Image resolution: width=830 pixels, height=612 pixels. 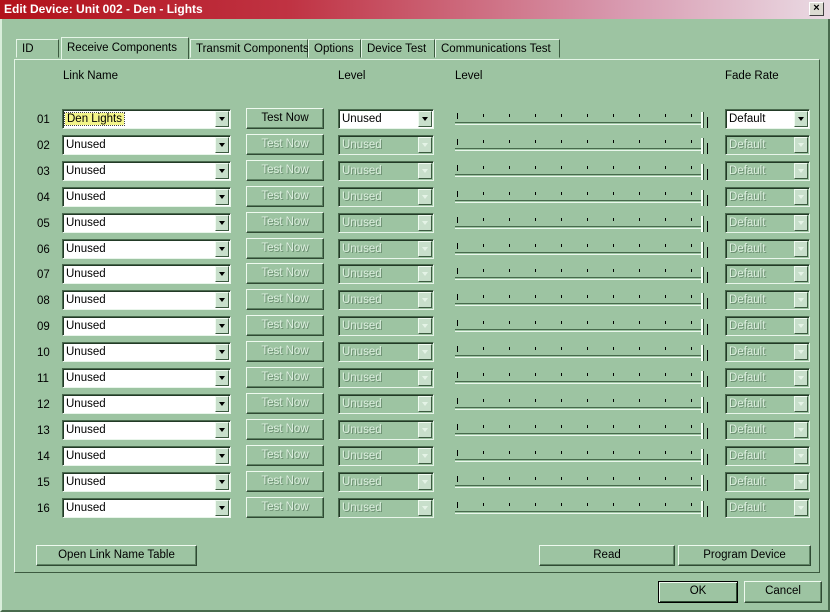 What do you see at coordinates (816, 9) in the screenshot?
I see `close-button: ×` at bounding box center [816, 9].